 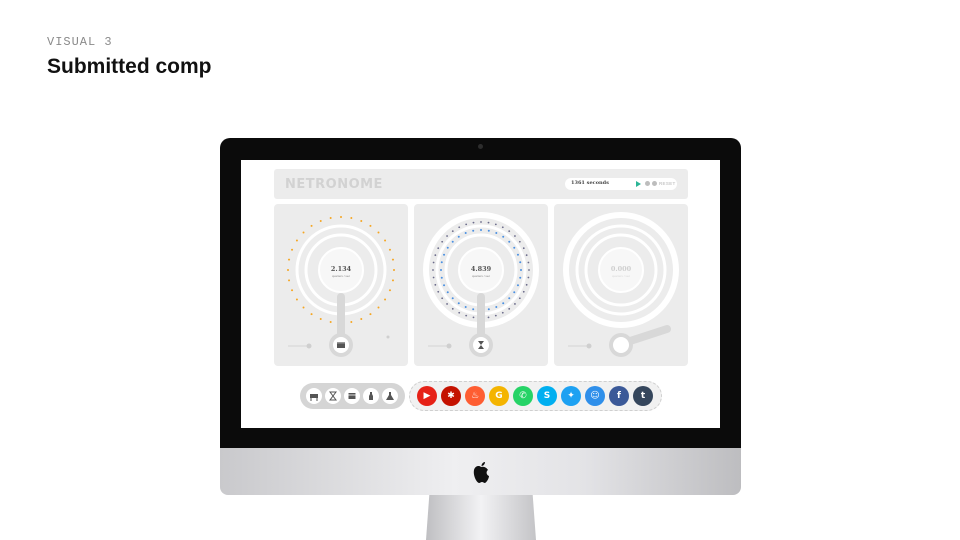 I want to click on reset-button: RESET, so click(x=667, y=183).